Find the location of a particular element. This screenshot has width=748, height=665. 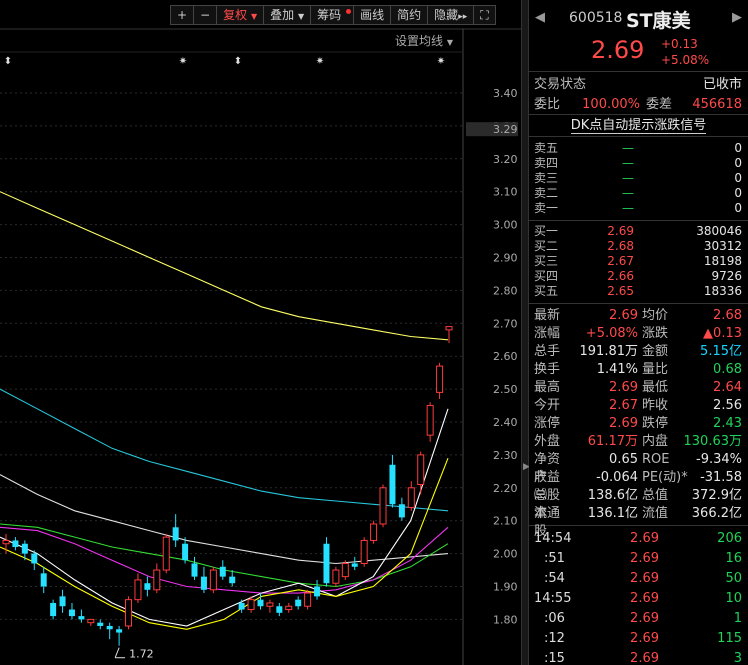

stock-header: ◀ 600518 ST康美 ▶ 2.69 +0.13 +5.08% is located at coordinates (638, 36).